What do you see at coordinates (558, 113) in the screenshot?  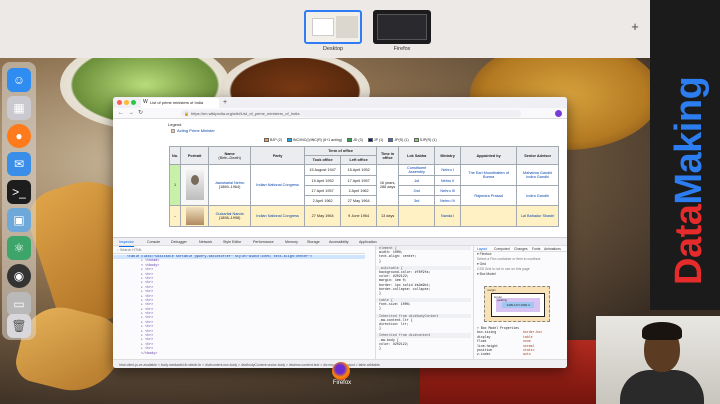 I see `account-avatar` at bounding box center [558, 113].